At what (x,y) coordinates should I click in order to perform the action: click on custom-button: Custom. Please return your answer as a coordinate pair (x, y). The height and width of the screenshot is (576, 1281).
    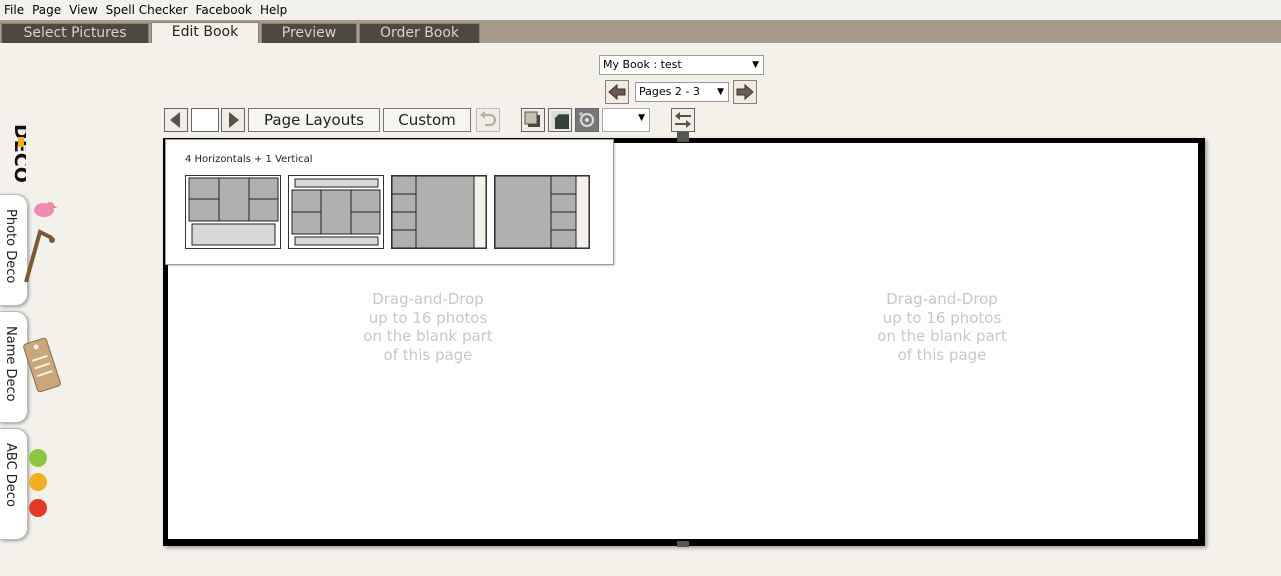
    Looking at the image, I should click on (427, 120).